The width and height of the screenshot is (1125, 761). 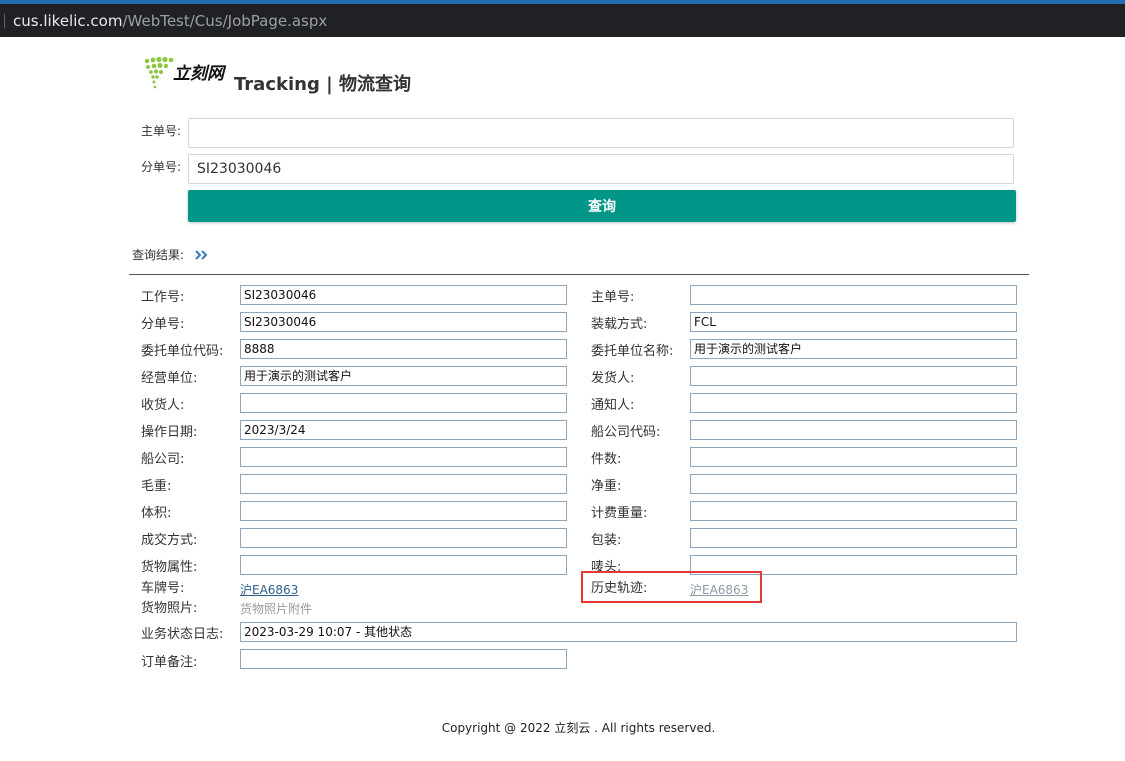 What do you see at coordinates (853, 349) in the screenshot?
I see `client-name-field: 用于演示的测试客户` at bounding box center [853, 349].